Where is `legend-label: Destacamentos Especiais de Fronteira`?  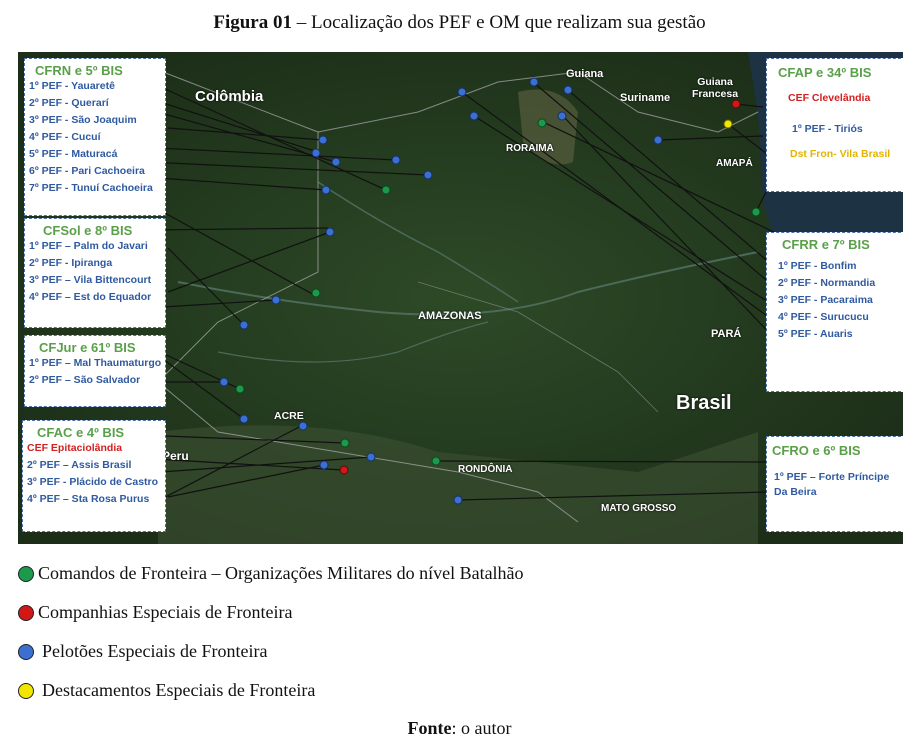 legend-label: Destacamentos Especiais de Fronteira is located at coordinates (179, 690).